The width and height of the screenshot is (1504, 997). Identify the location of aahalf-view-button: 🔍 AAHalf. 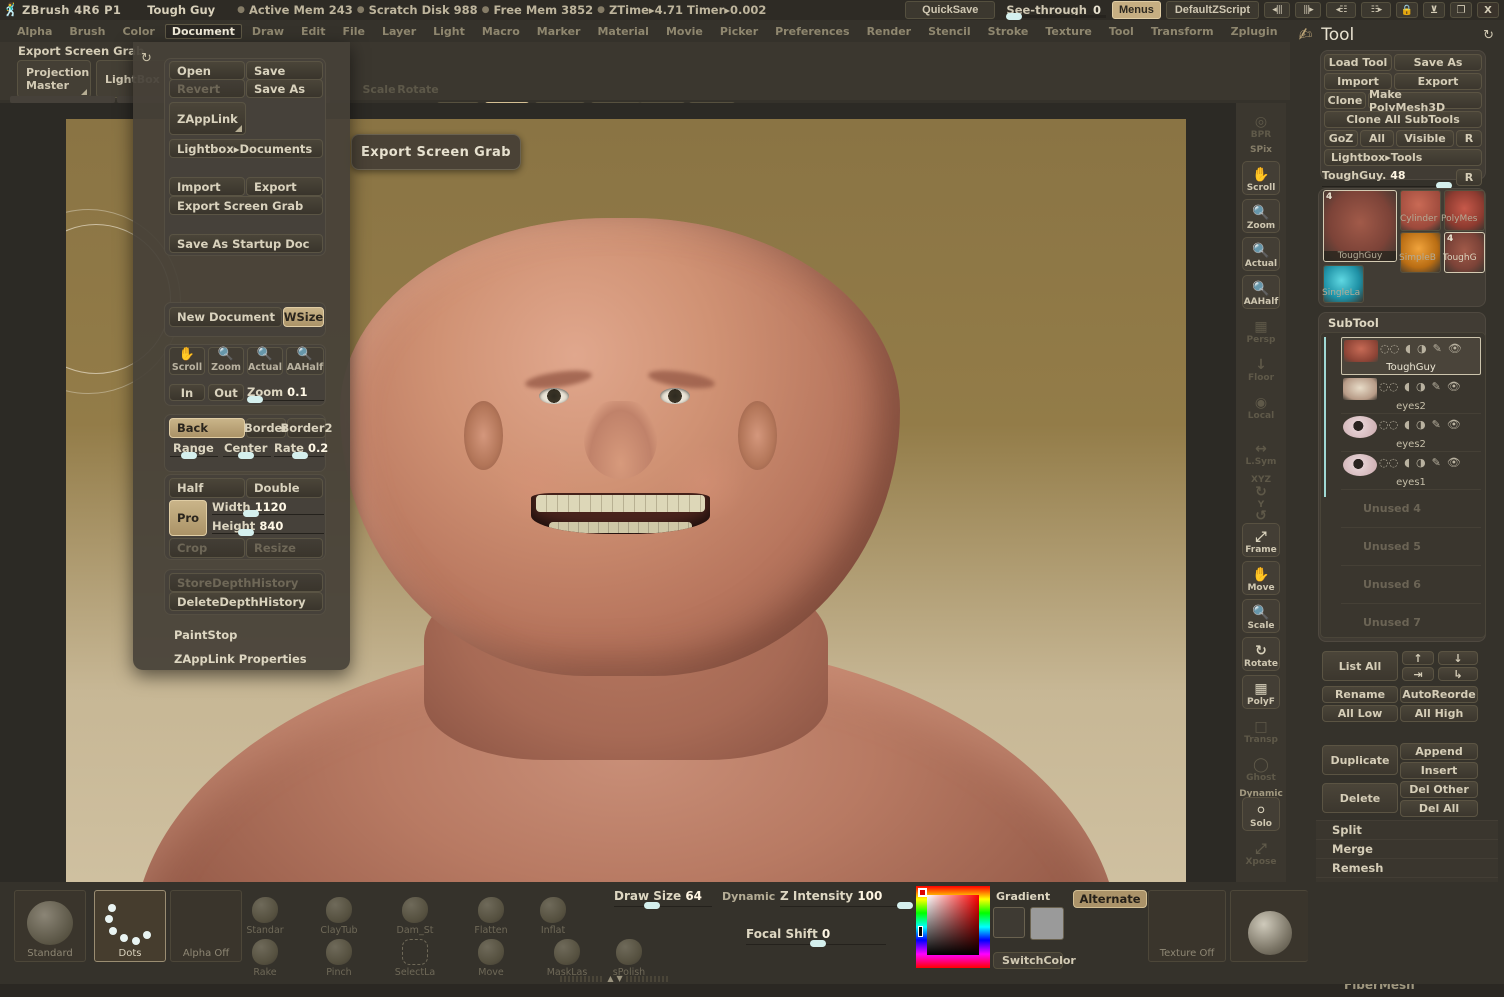
(305, 361).